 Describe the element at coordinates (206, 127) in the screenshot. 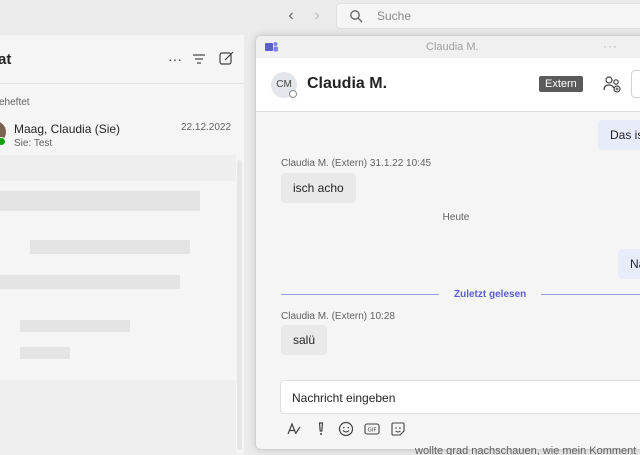

I see `chat-item-date: 22.12.2022` at that location.